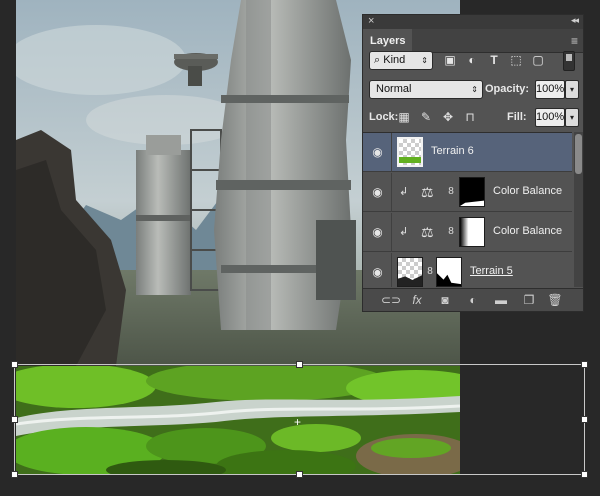  What do you see at coordinates (410, 160) in the screenshot?
I see `moss-thumbnail-strip` at bounding box center [410, 160].